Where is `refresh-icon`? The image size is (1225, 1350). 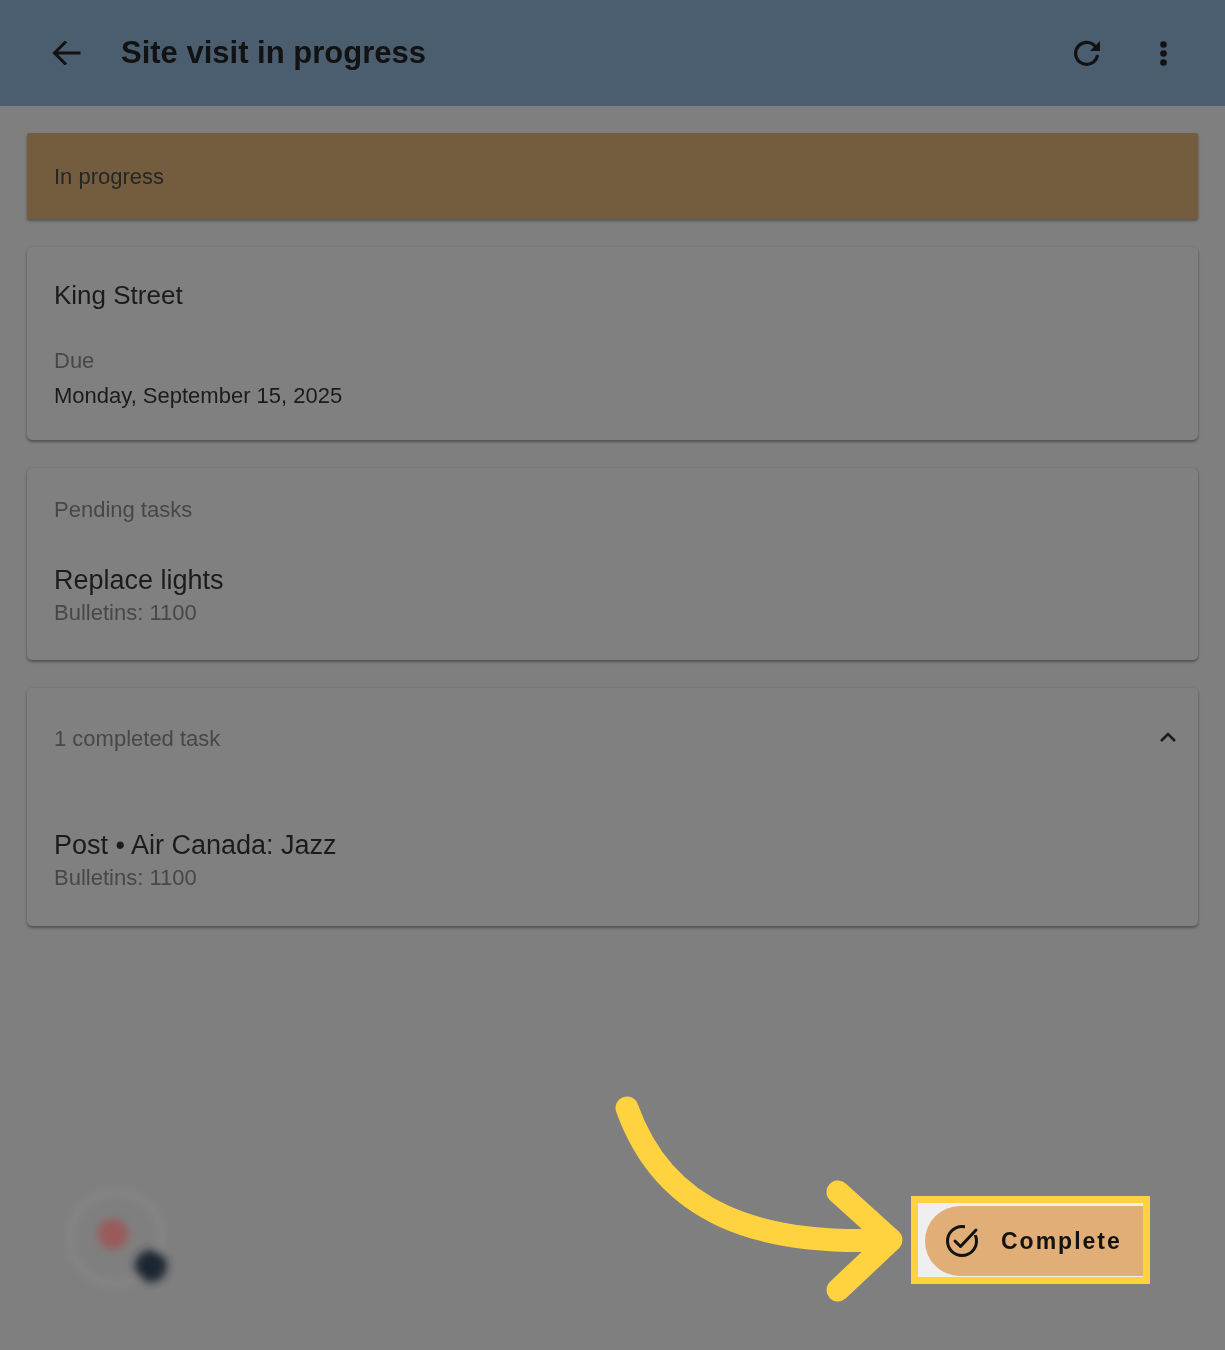
refresh-icon is located at coordinates (1088, 53).